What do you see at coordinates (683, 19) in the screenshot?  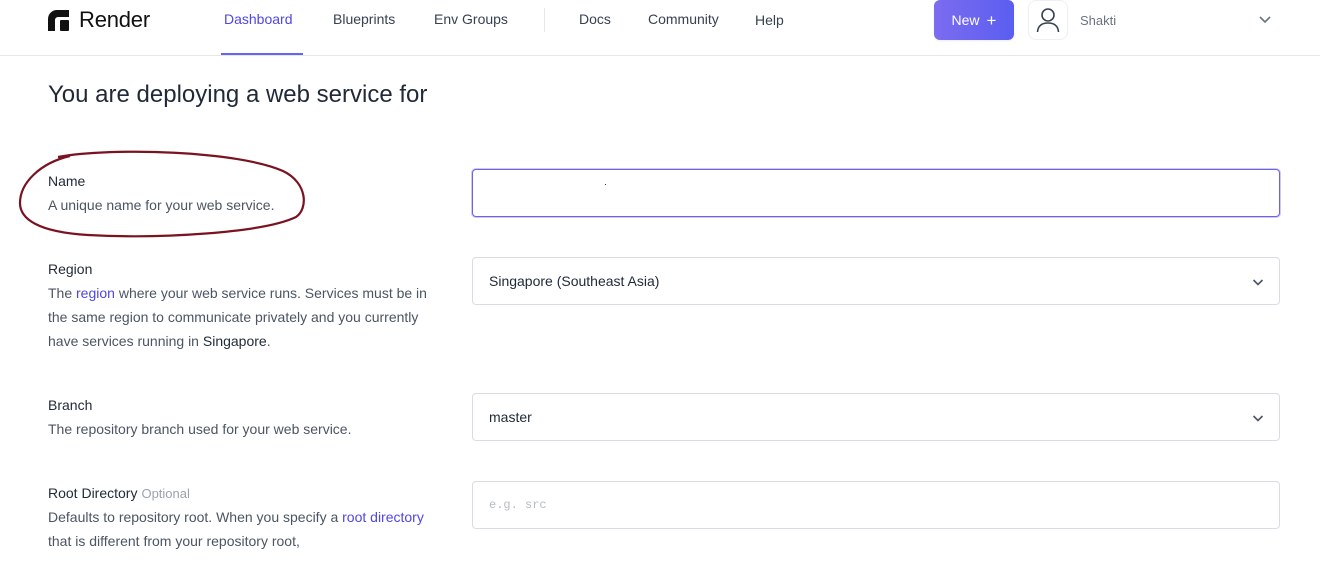 I see `nav-community: Community` at bounding box center [683, 19].